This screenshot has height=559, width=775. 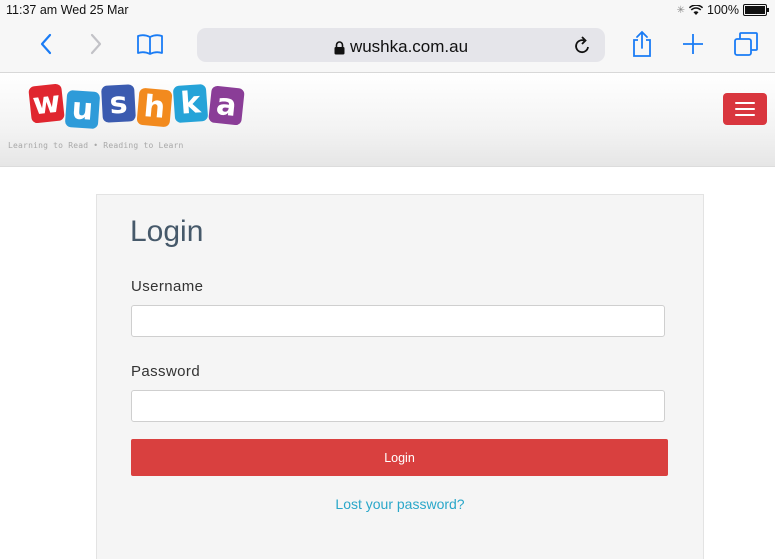 What do you see at coordinates (166, 371) in the screenshot?
I see `password-label: Password` at bounding box center [166, 371].